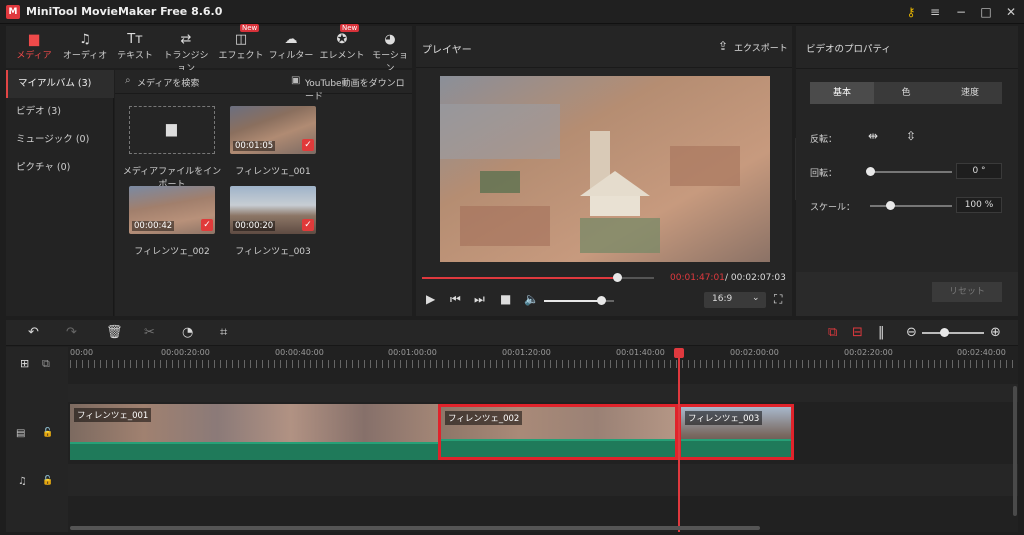 This screenshot has height=535, width=1024. Describe the element at coordinates (842, 93) in the screenshot. I see `tab-basic: 基本` at that location.